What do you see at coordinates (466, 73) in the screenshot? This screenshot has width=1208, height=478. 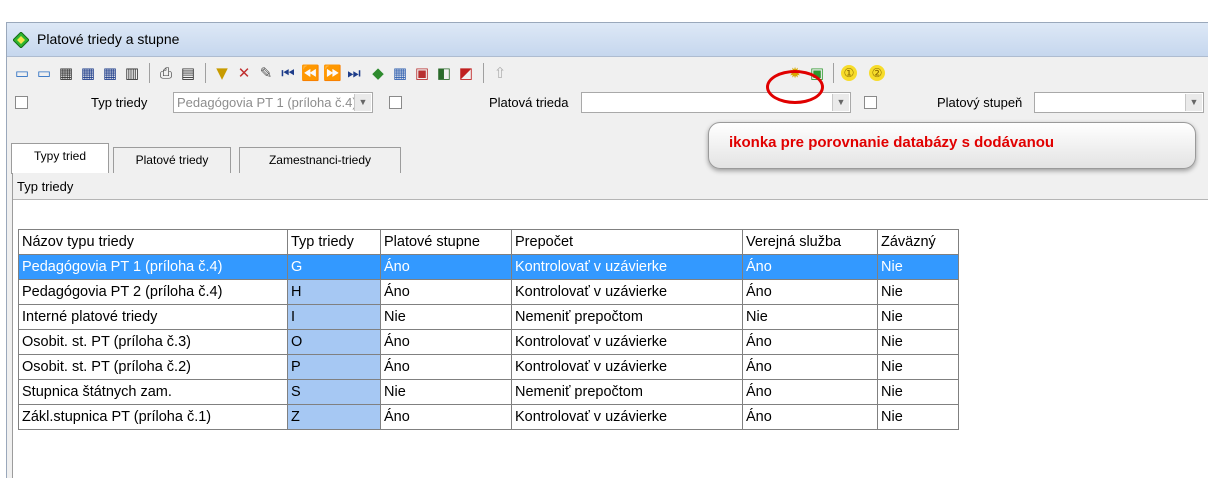 I see `red-green-icon: ◩` at bounding box center [466, 73].